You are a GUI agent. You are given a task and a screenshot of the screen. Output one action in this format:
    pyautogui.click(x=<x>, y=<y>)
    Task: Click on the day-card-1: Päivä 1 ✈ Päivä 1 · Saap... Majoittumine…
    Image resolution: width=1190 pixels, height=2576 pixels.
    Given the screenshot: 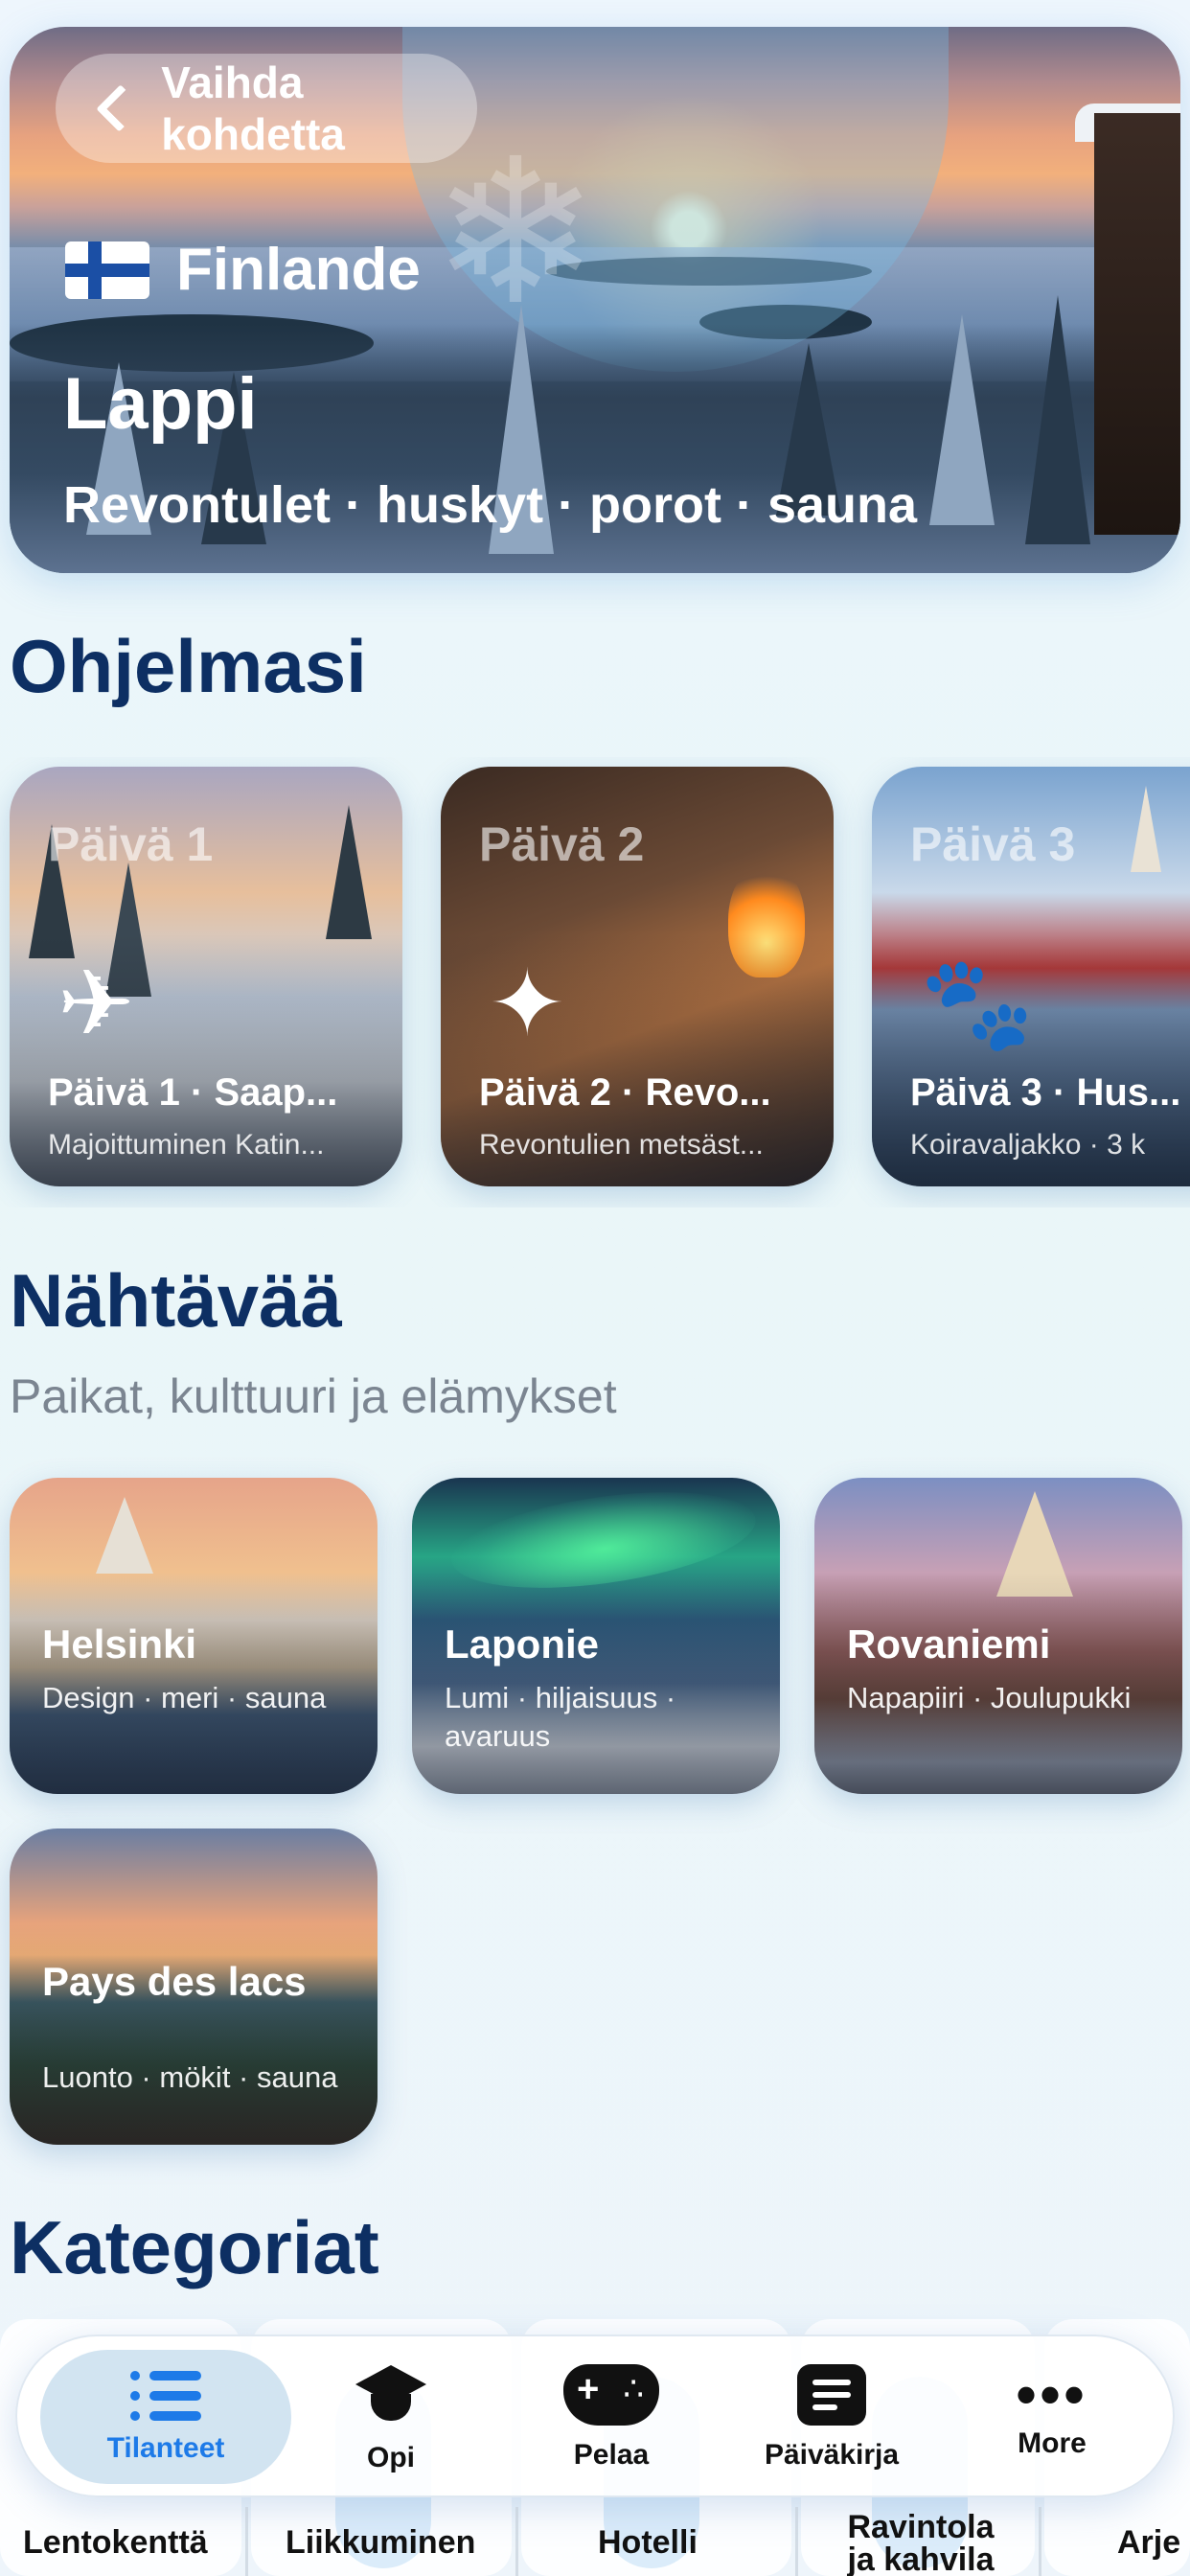 What is the action you would take?
    pyautogui.click(x=206, y=976)
    